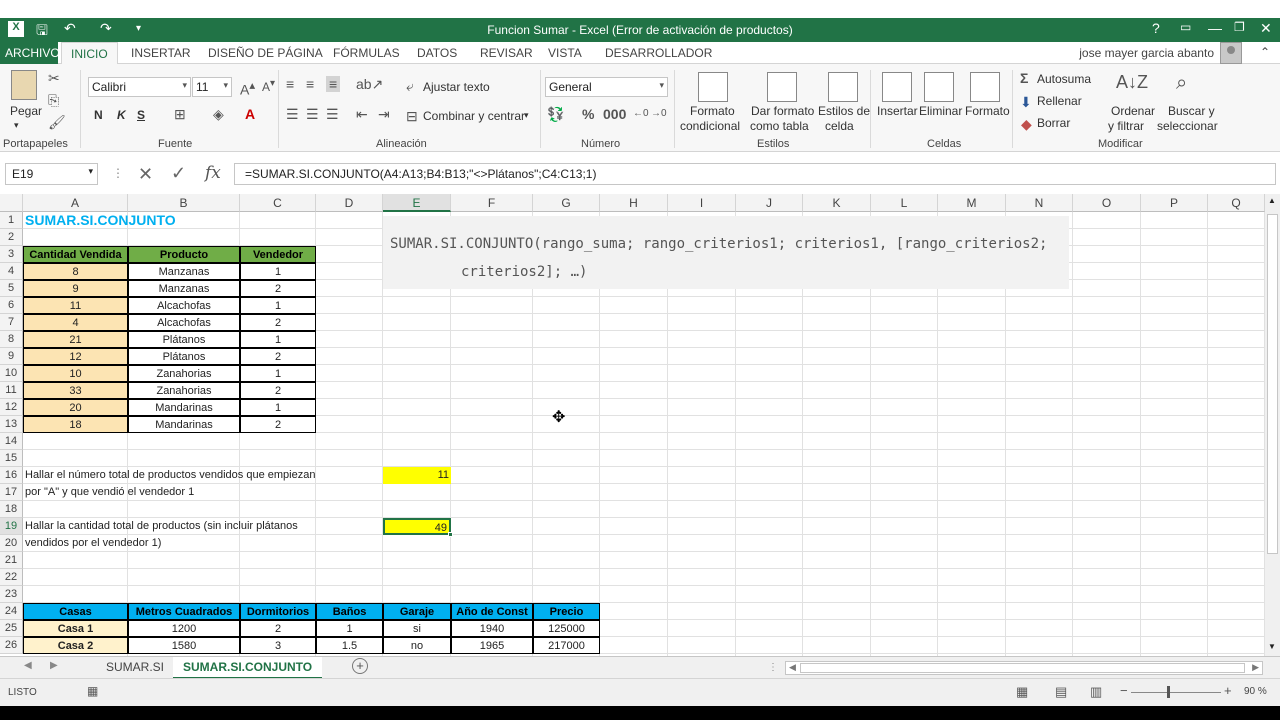 The height and width of the screenshot is (720, 1280). What do you see at coordinates (75, 356) in the screenshot?
I see `table-cell: 12` at bounding box center [75, 356].